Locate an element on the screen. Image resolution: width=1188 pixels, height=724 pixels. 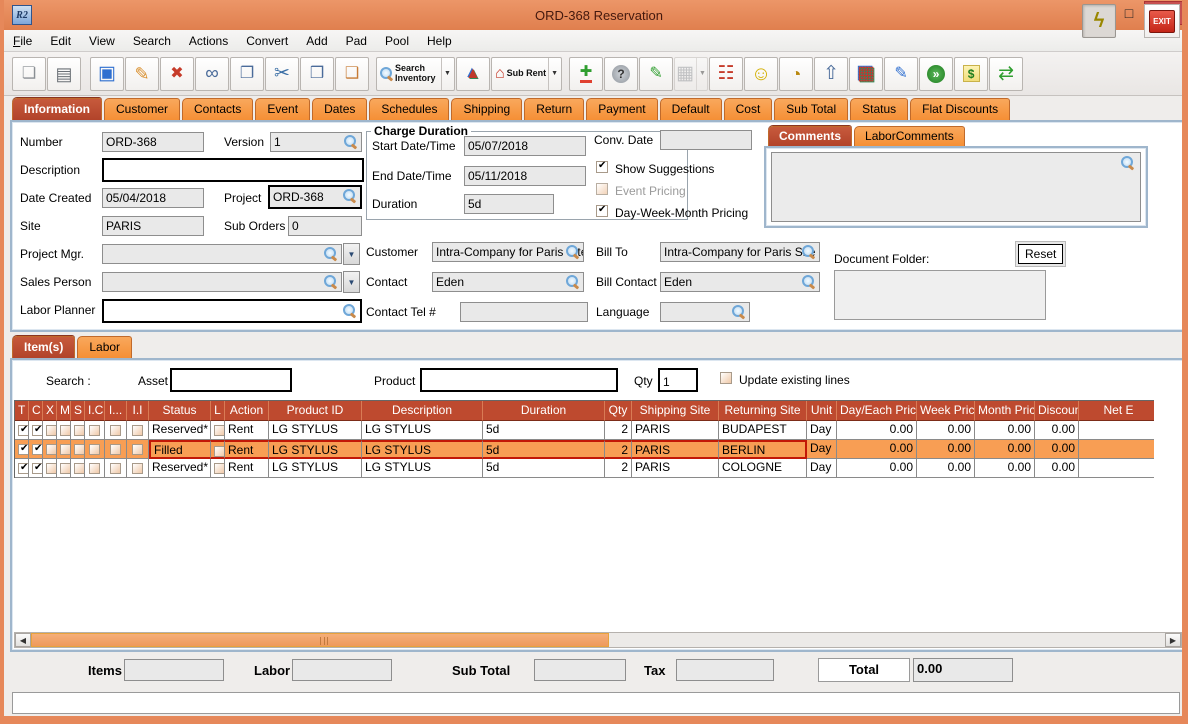
number-field: ORD-368 is located at coordinates (153, 142).